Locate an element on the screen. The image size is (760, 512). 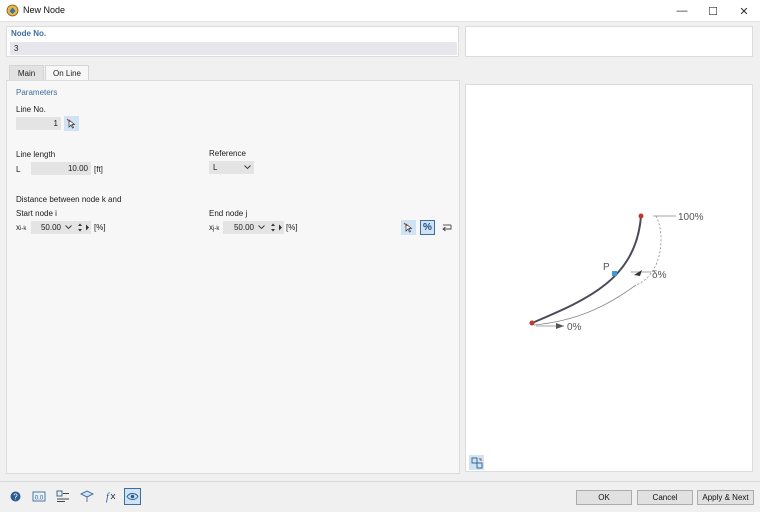
start-symbol-sub: i-k is located at coordinates (23, 229).